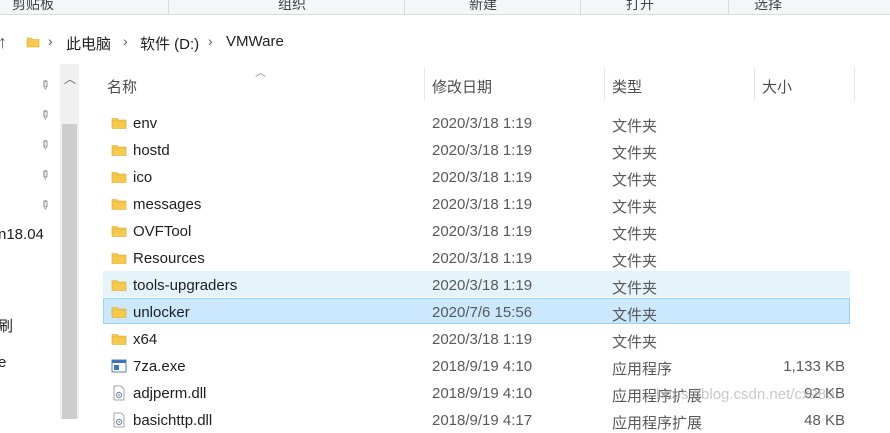 This screenshot has width=890, height=433. Describe the element at coordinates (70, 78) in the screenshot. I see `chevron-up-icon: ︿` at that location.